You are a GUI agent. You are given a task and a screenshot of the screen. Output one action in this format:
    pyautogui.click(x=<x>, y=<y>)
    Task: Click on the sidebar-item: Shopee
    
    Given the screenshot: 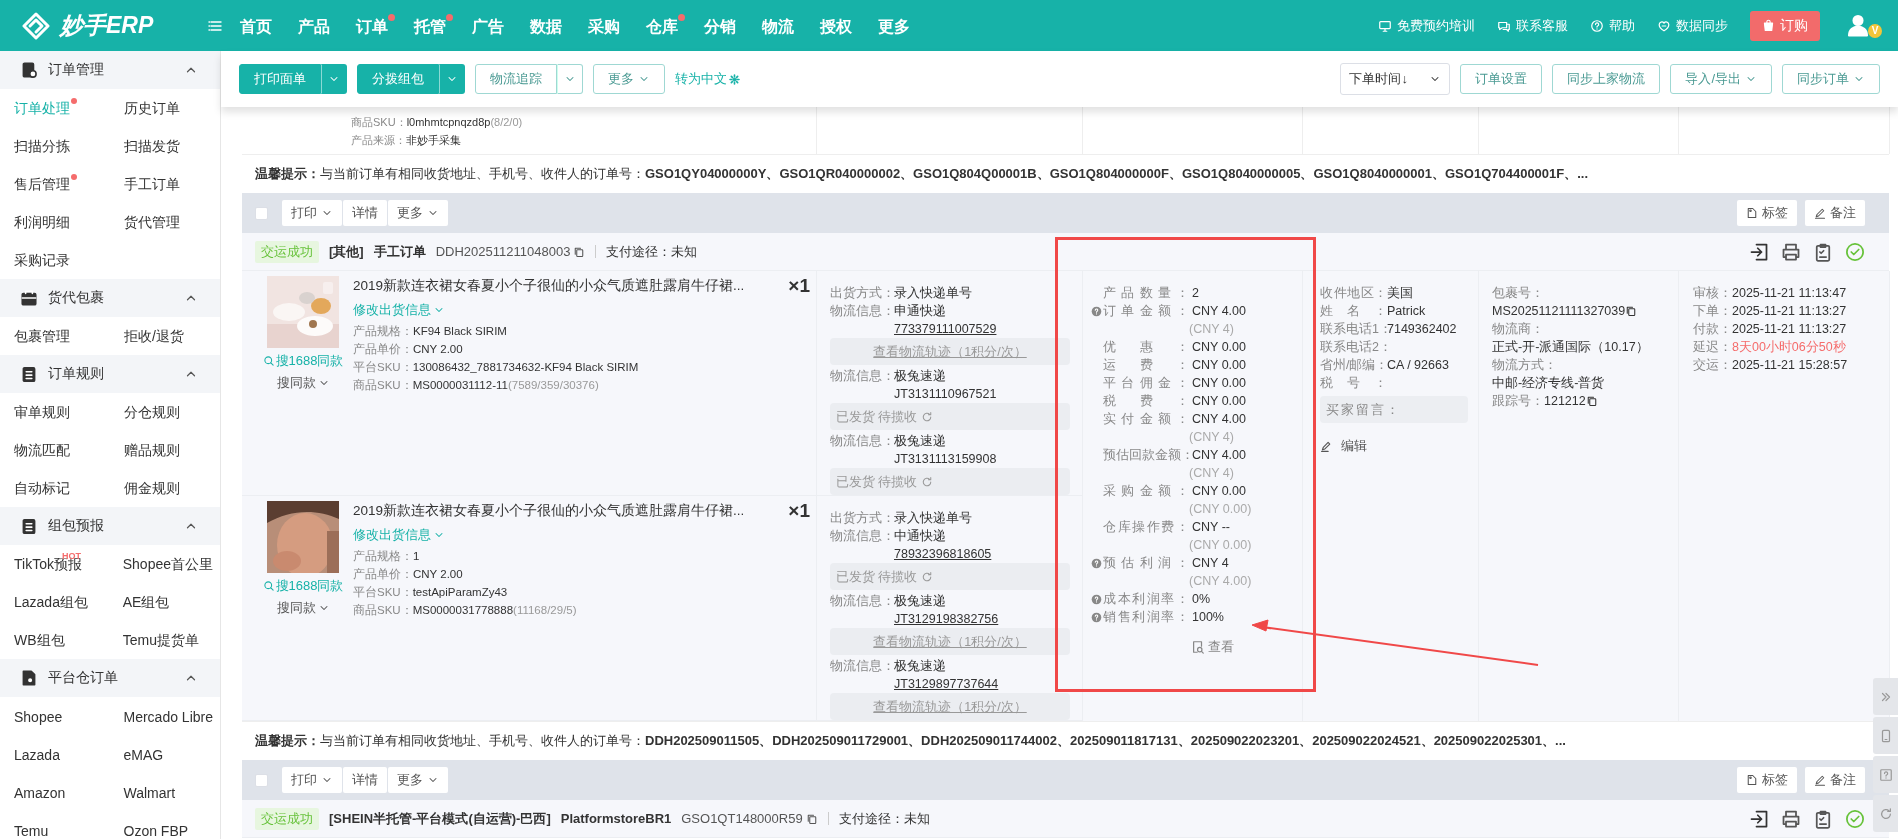 What is the action you would take?
    pyautogui.click(x=55, y=716)
    